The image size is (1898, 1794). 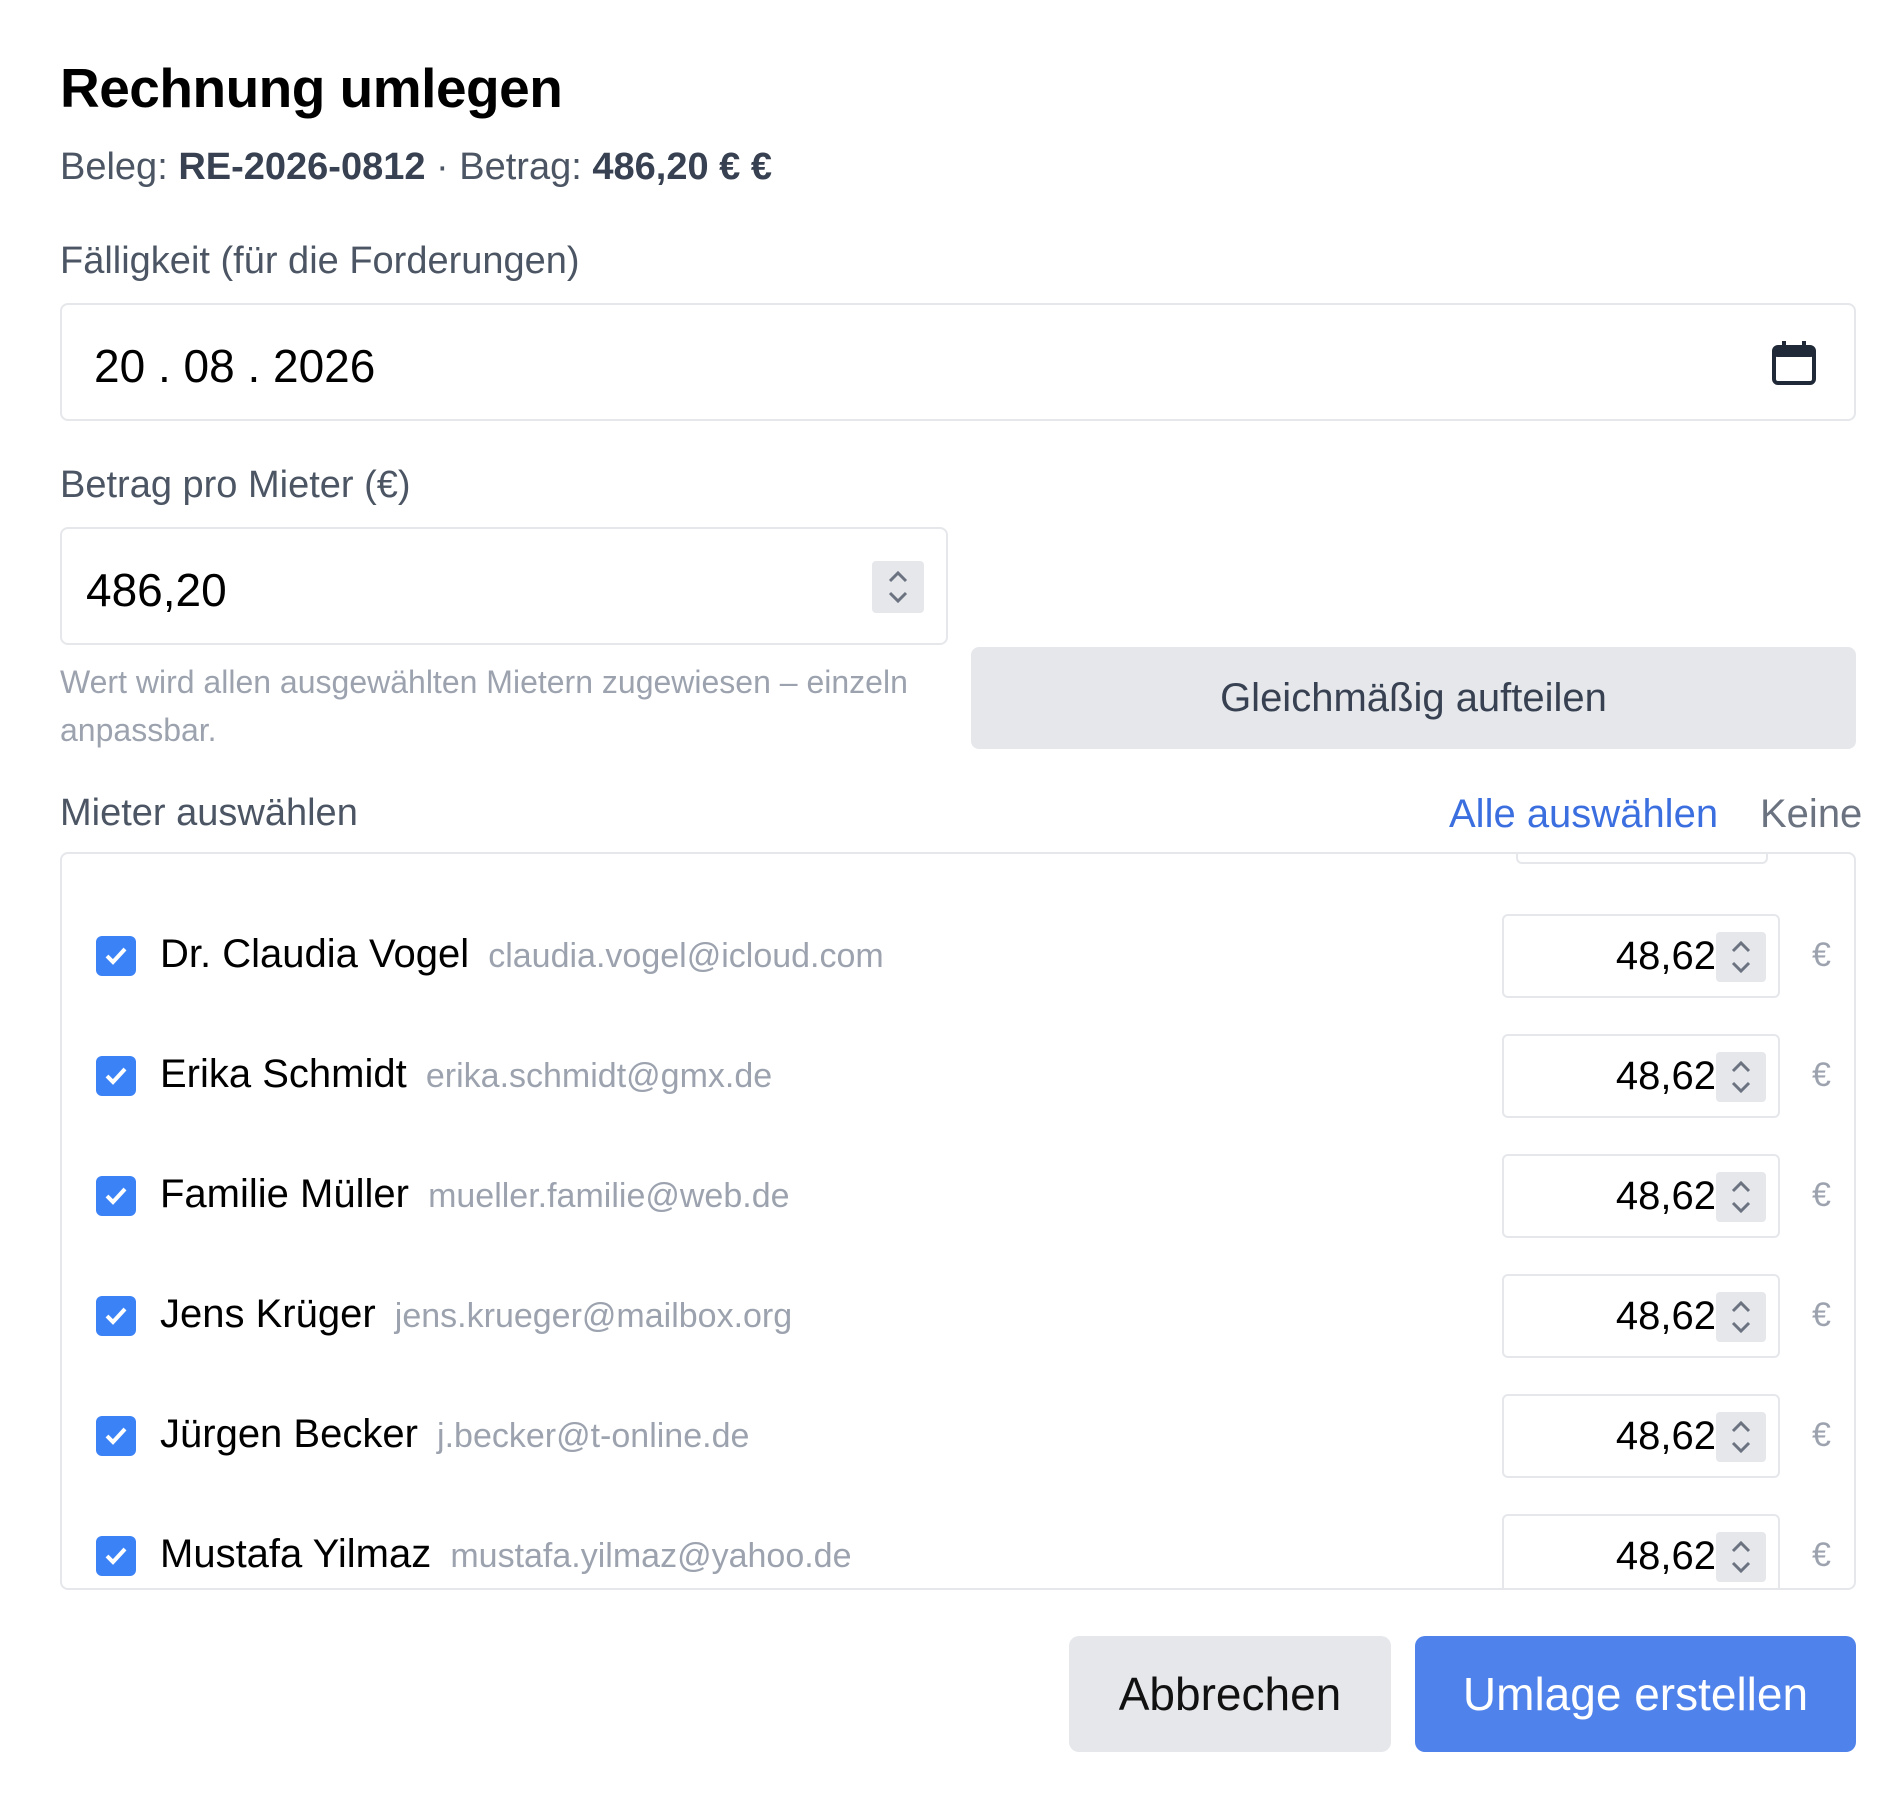 I want to click on tenant-name: Jürgen Becker, so click(x=289, y=1434).